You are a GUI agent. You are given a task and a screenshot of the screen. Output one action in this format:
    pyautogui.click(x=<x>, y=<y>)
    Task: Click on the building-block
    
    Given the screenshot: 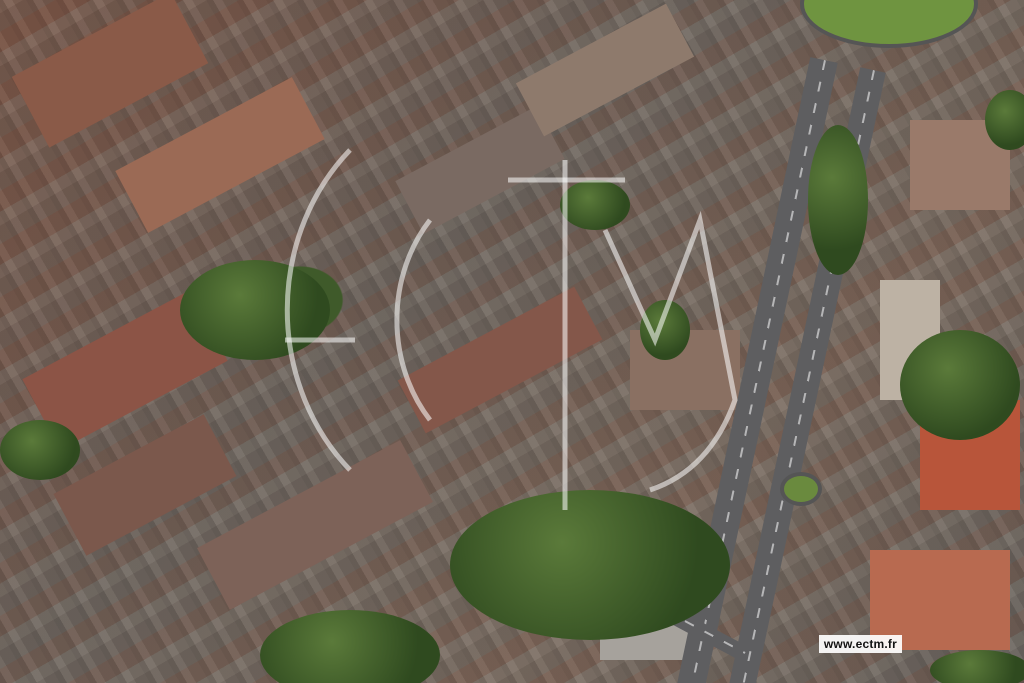 What is the action you would take?
    pyautogui.click(x=110, y=74)
    